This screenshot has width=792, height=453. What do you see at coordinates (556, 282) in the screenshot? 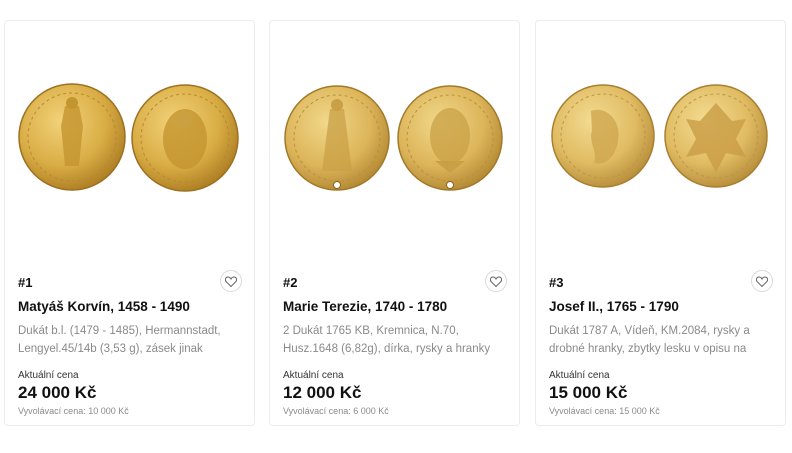
I see `lot-number: #3` at bounding box center [556, 282].